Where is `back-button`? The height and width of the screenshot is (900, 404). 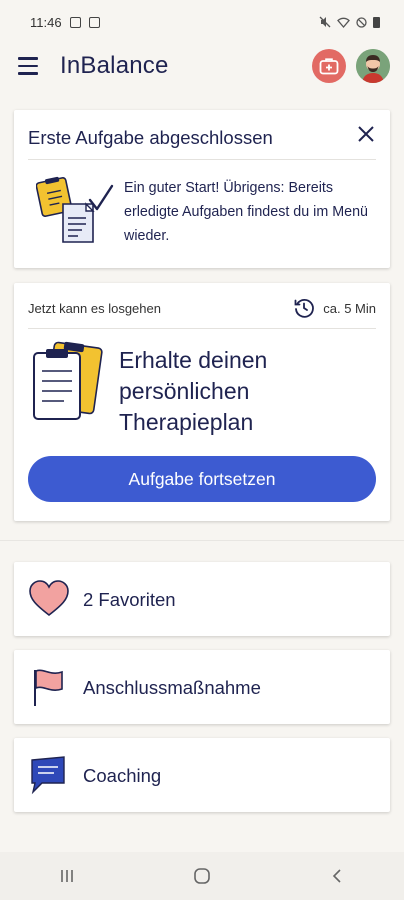 back-button is located at coordinates (337, 876).